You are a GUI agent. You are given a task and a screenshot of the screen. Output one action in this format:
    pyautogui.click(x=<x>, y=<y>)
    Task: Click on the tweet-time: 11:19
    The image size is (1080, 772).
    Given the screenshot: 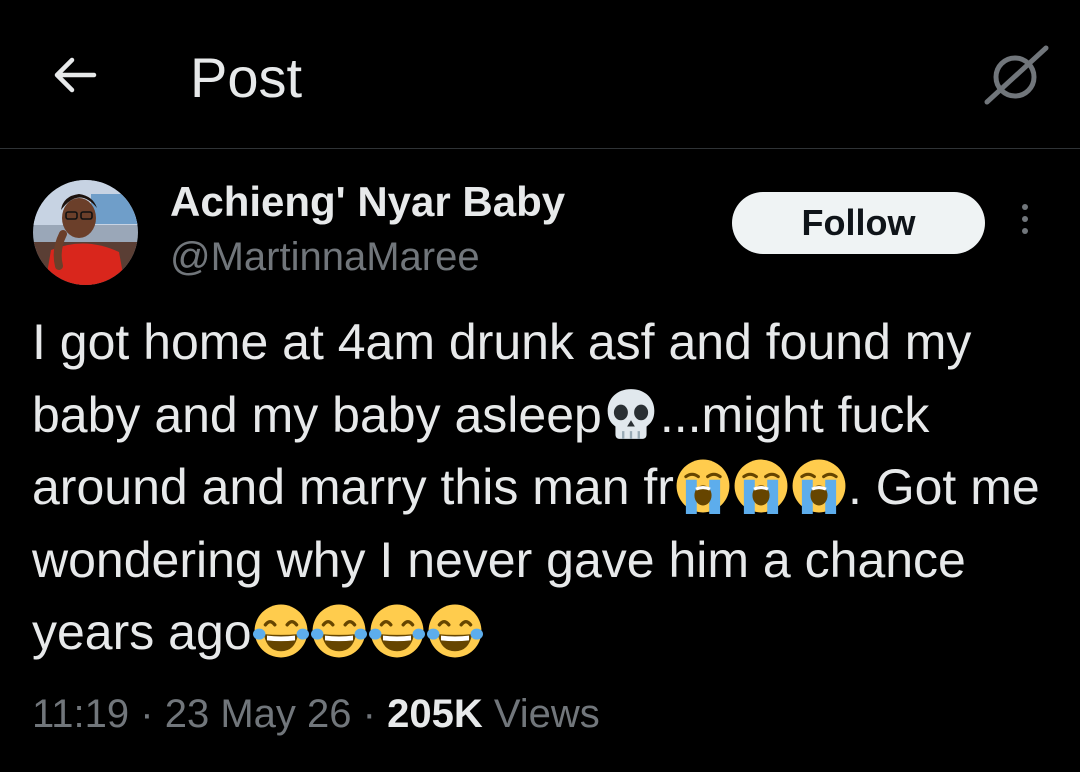 What is the action you would take?
    pyautogui.click(x=81, y=714)
    